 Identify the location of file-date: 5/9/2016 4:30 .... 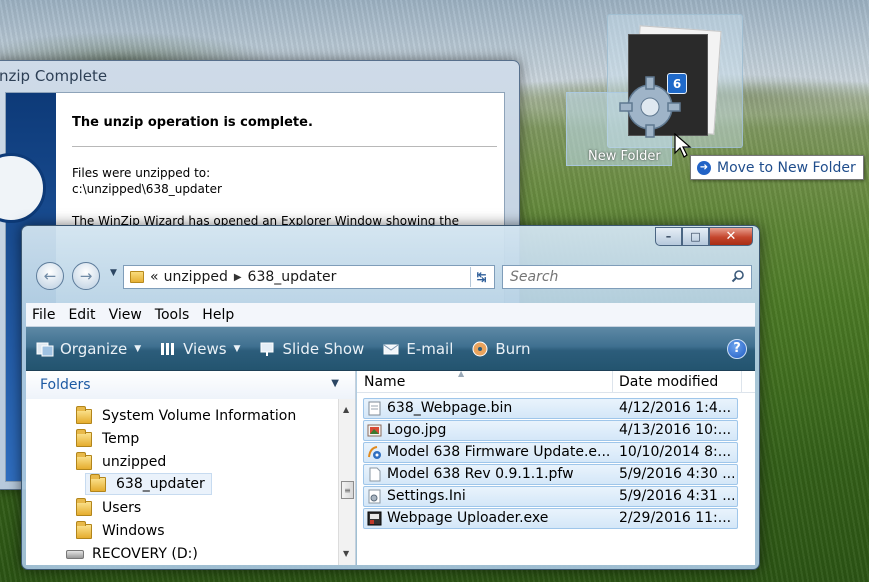
(676, 474).